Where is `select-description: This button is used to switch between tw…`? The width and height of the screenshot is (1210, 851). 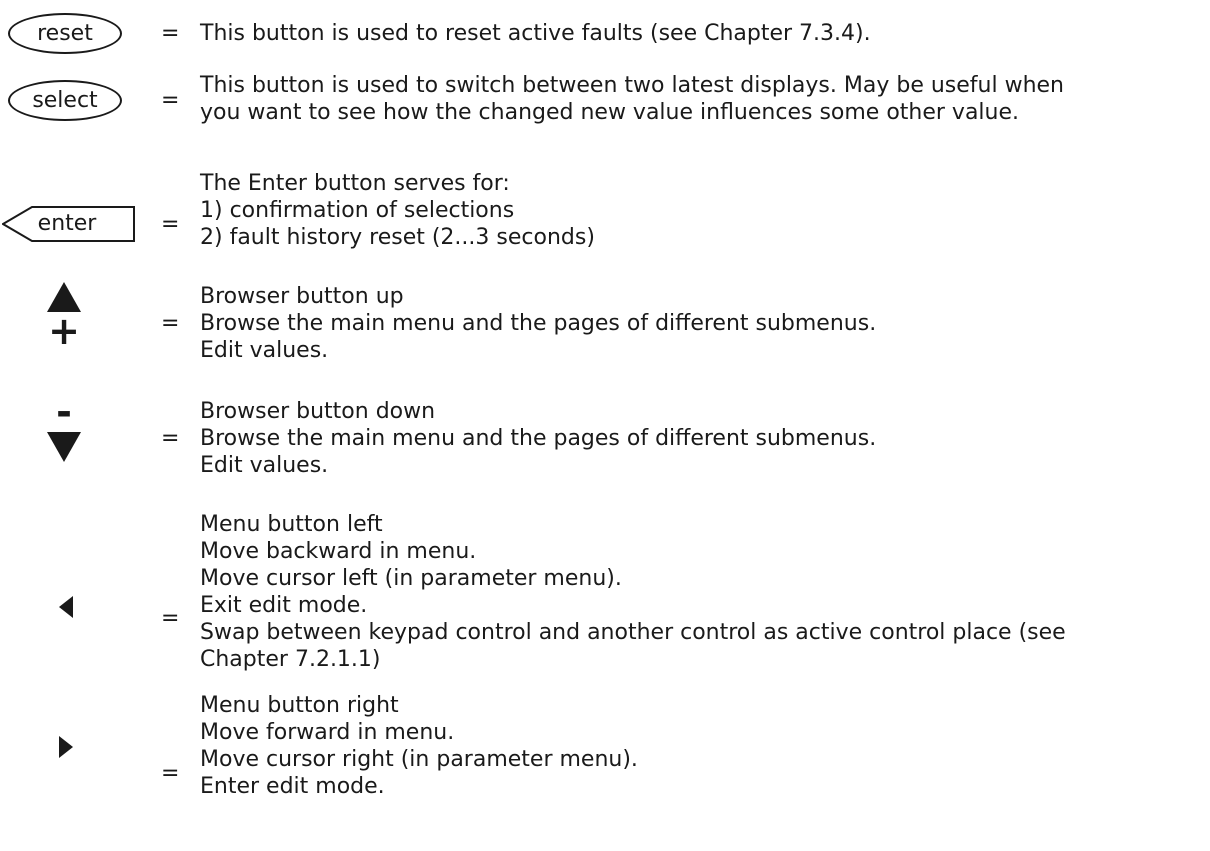
select-description: This button is used to switch between tw… is located at coordinates (702, 99).